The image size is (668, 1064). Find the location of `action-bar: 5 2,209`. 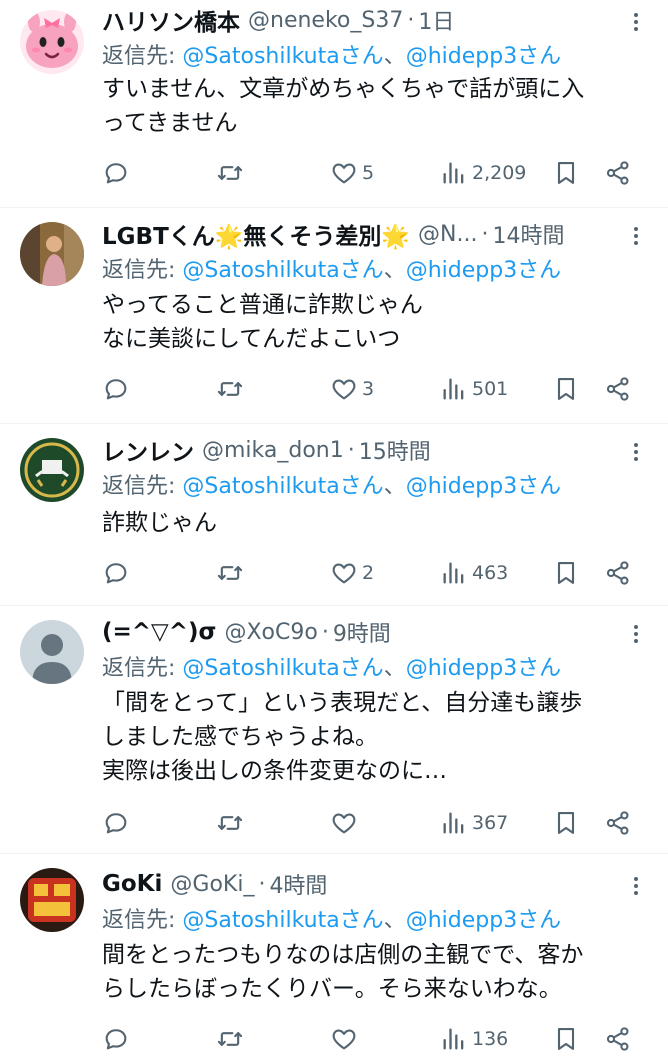

action-bar: 5 2,209 is located at coordinates (372, 173).